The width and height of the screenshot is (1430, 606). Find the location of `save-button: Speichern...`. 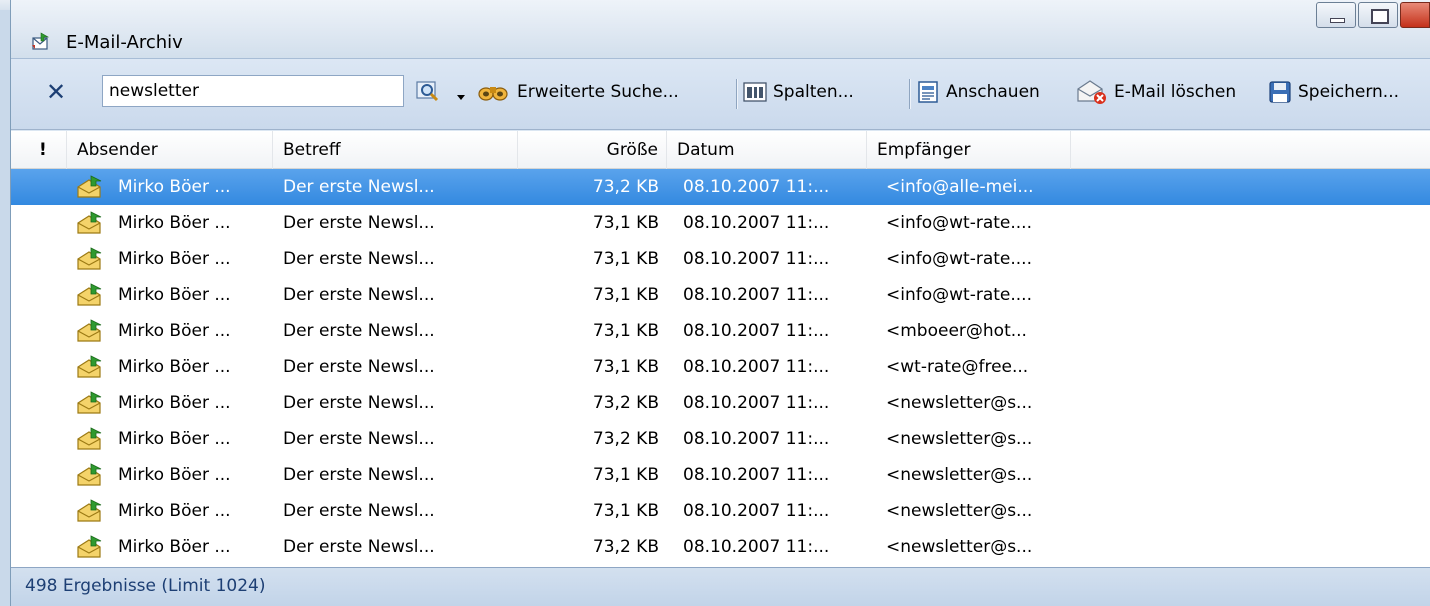

save-button: Speichern... is located at coordinates (1333, 92).